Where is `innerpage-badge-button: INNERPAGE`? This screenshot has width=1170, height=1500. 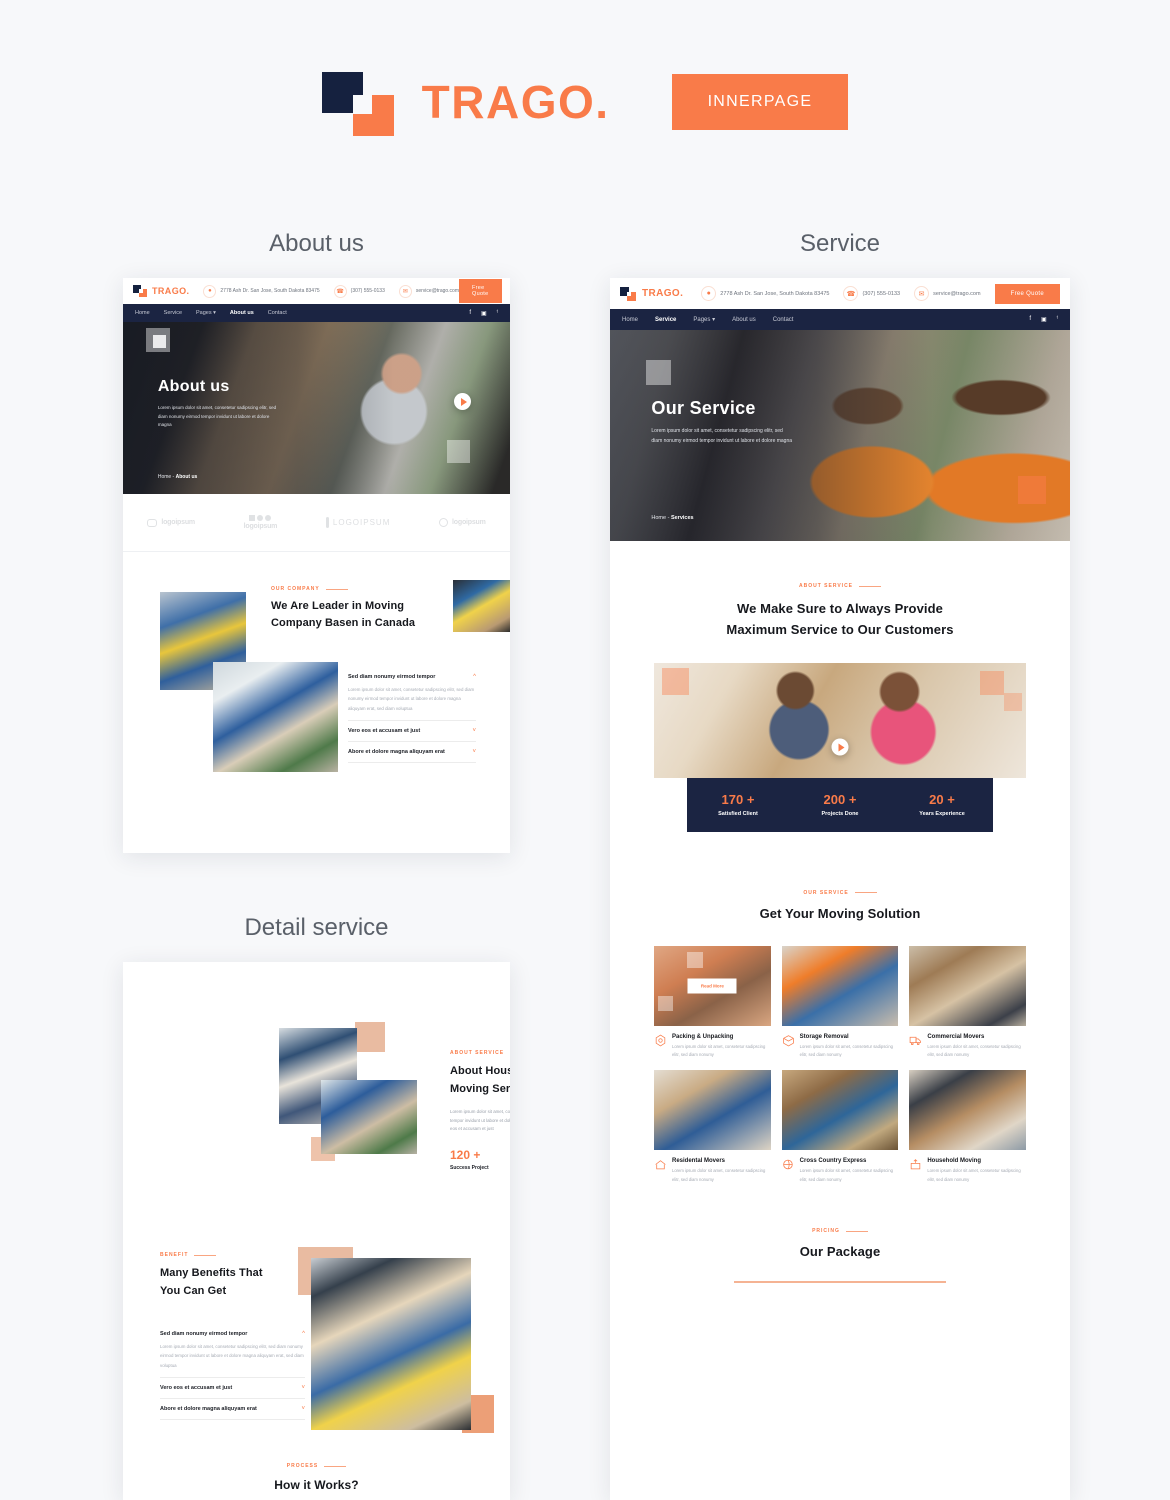 innerpage-badge-button: INNERPAGE is located at coordinates (760, 102).